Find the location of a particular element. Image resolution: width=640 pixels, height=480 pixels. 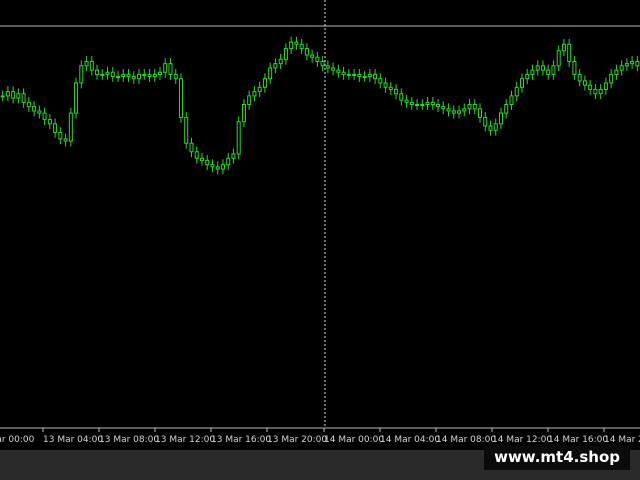

x-tick-label: 14 Mar 00:00 is located at coordinates (354, 440).